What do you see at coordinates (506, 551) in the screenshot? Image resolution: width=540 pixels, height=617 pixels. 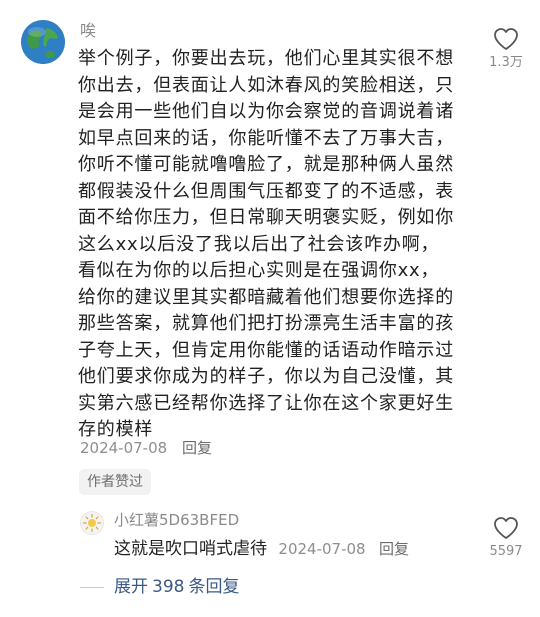 I see `reply-like-count: 5597` at bounding box center [506, 551].